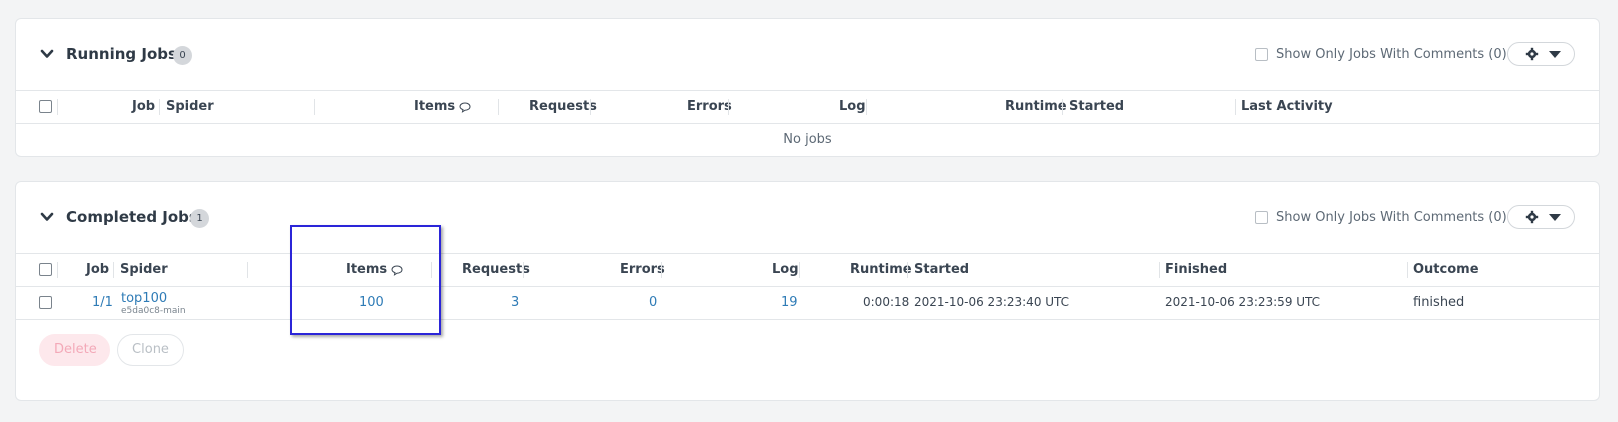 The width and height of the screenshot is (1618, 422). Describe the element at coordinates (74, 350) in the screenshot. I see `delete-button: Delete` at that location.